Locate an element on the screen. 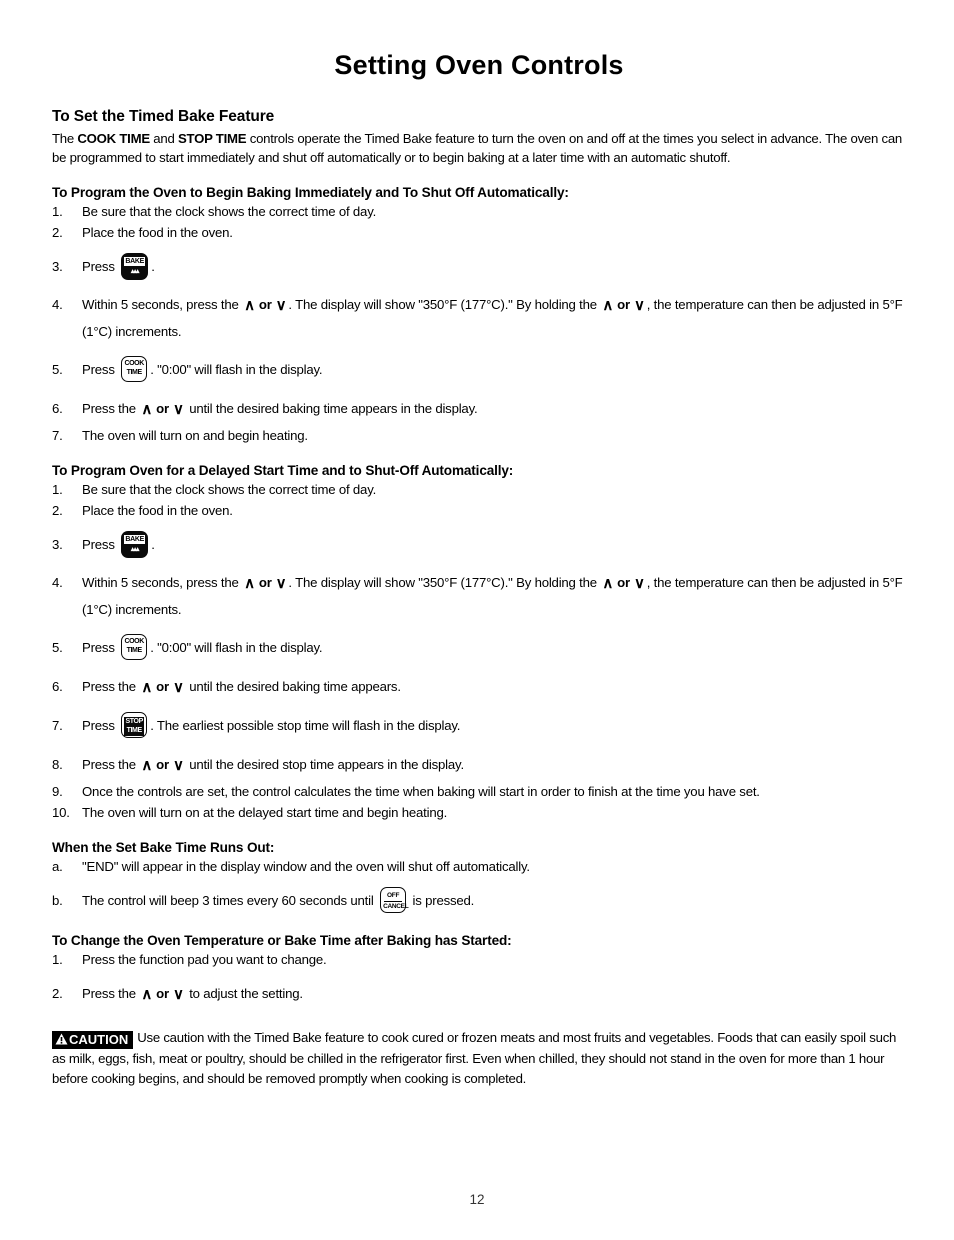 This screenshot has height=1240, width=954. step-text-post: is pressed. is located at coordinates (442, 900).